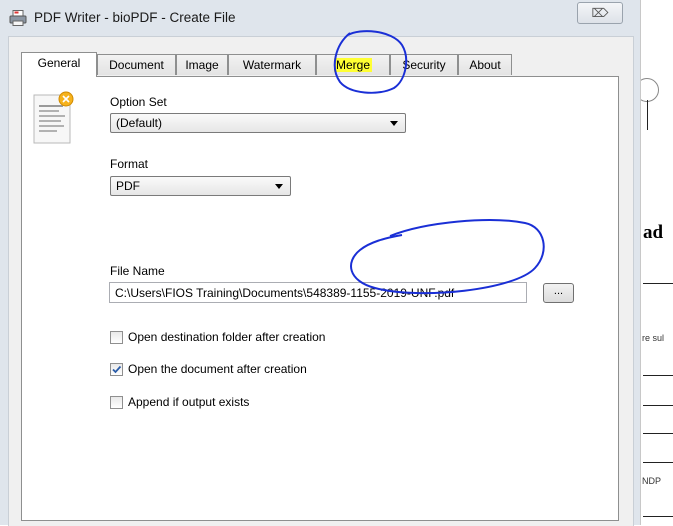 This screenshot has width=673, height=526. Describe the element at coordinates (202, 64) in the screenshot. I see `tab-image: Image` at that location.